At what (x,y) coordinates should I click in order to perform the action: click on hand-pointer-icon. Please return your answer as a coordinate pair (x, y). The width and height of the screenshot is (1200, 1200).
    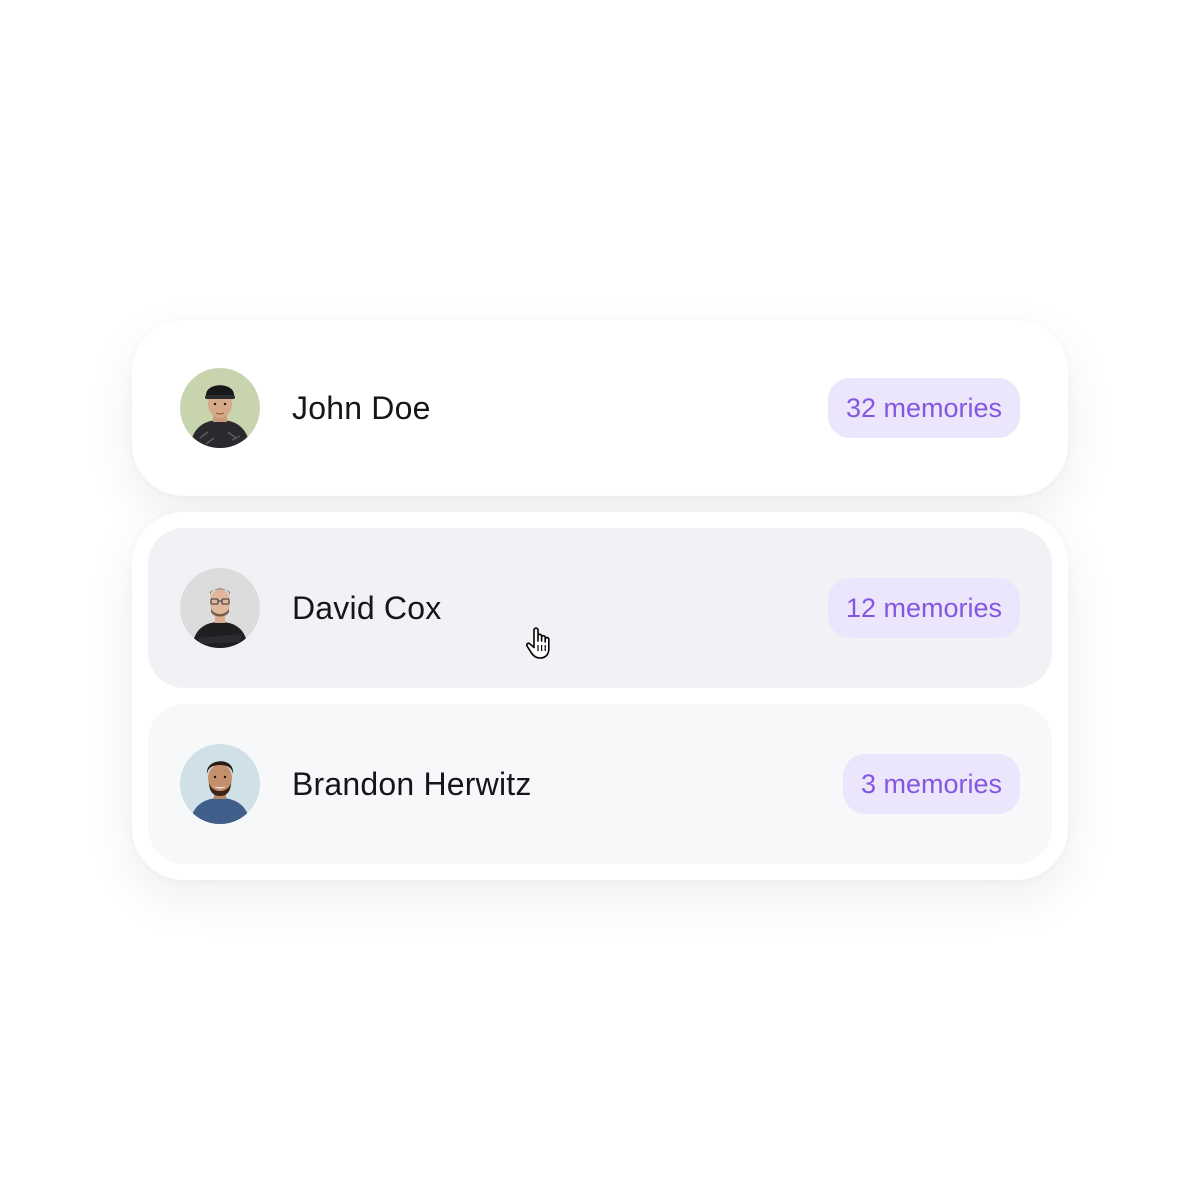
    Looking at the image, I should click on (543, 644).